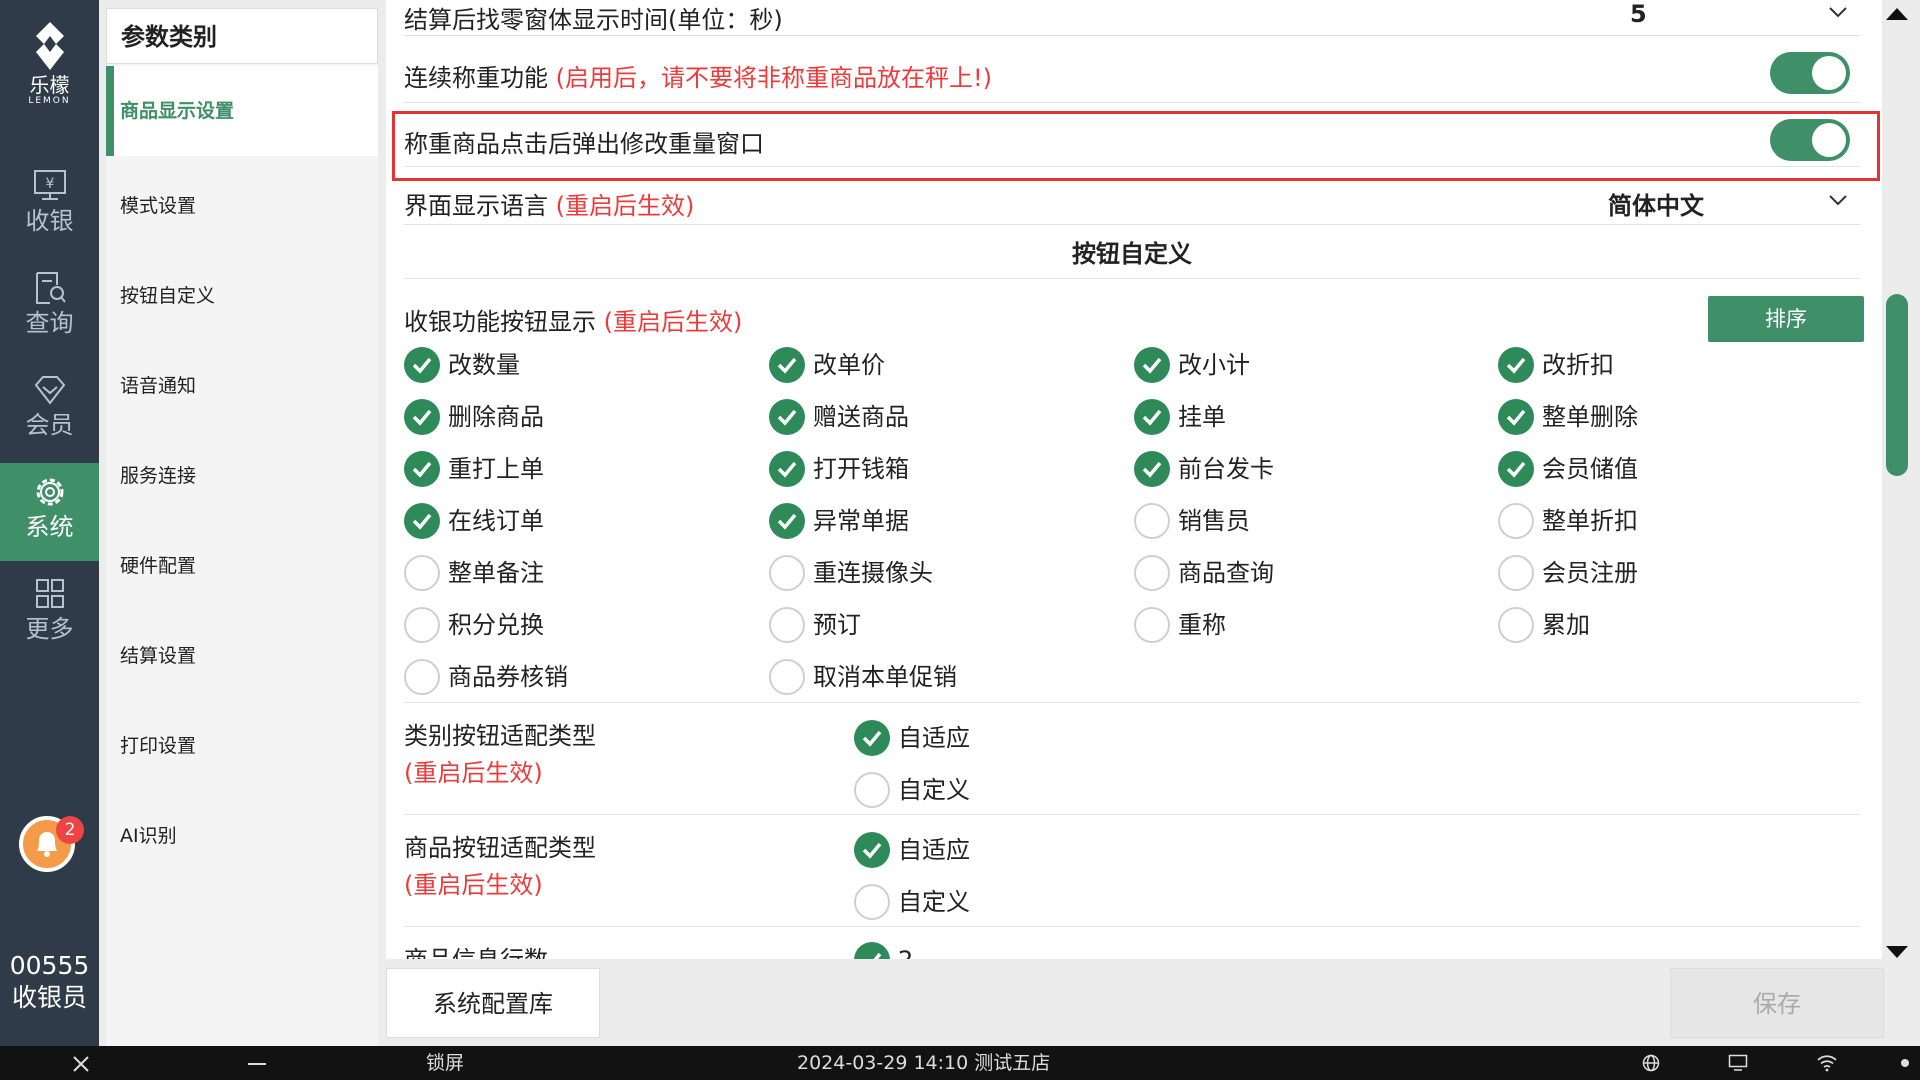 Image resolution: width=1920 pixels, height=1080 pixels. Describe the element at coordinates (257, 1064) in the screenshot. I see `minimize-icon` at that location.